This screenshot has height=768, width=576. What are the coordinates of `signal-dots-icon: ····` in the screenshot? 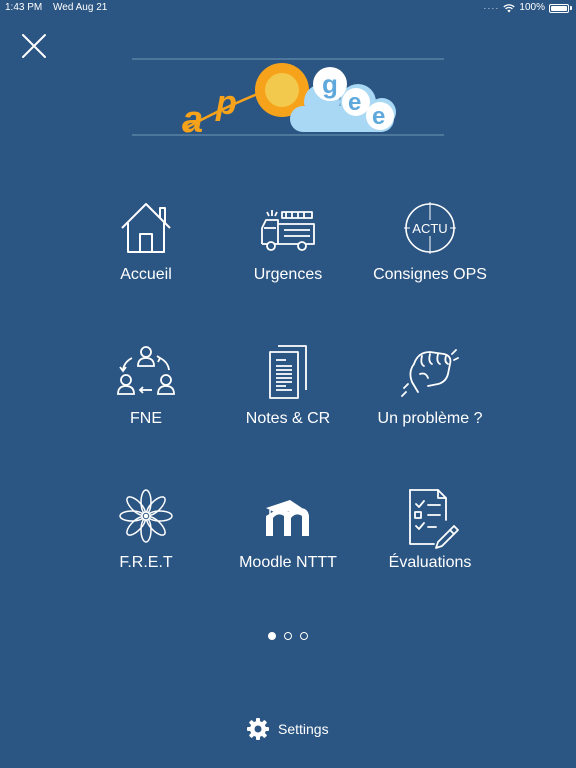 It's located at (491, 8).